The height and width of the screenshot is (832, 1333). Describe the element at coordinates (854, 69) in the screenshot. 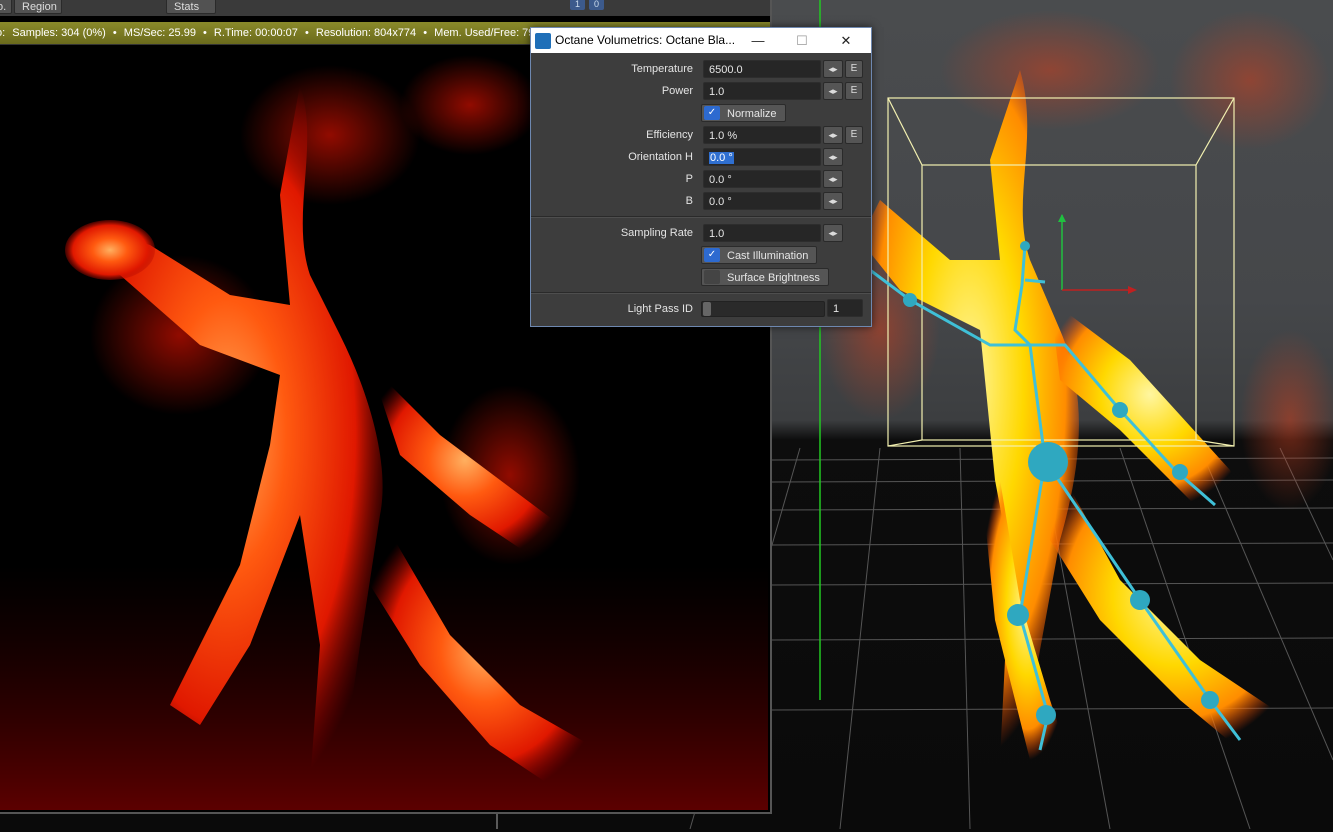

I see `temperature-envelope-button: E` at that location.